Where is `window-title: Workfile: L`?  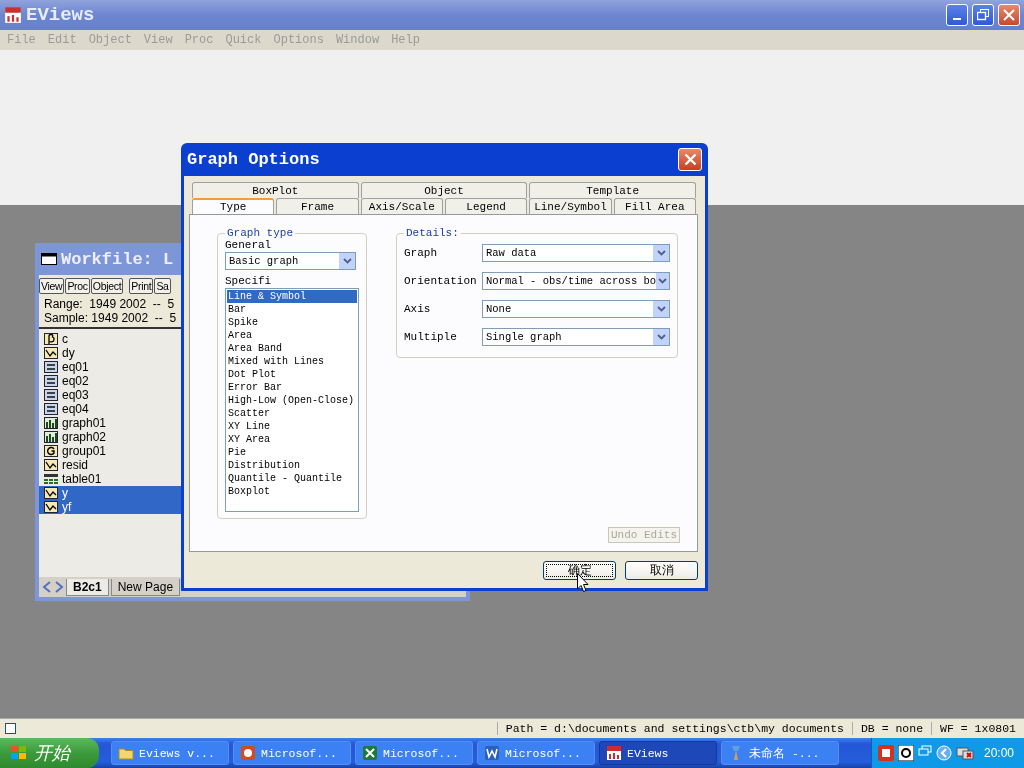
window-title: Workfile: L is located at coordinates (117, 259).